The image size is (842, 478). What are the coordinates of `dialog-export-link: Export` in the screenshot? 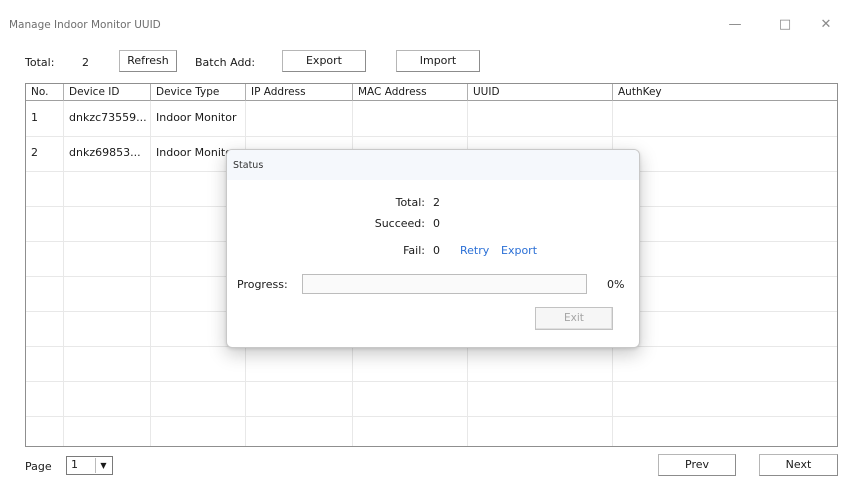 It's located at (519, 250).